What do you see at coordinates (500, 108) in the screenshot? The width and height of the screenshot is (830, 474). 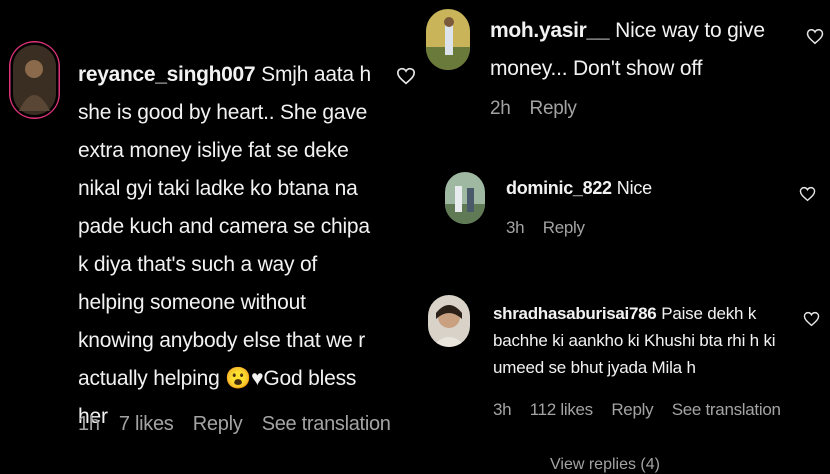 I see `comment-time: 2h` at bounding box center [500, 108].